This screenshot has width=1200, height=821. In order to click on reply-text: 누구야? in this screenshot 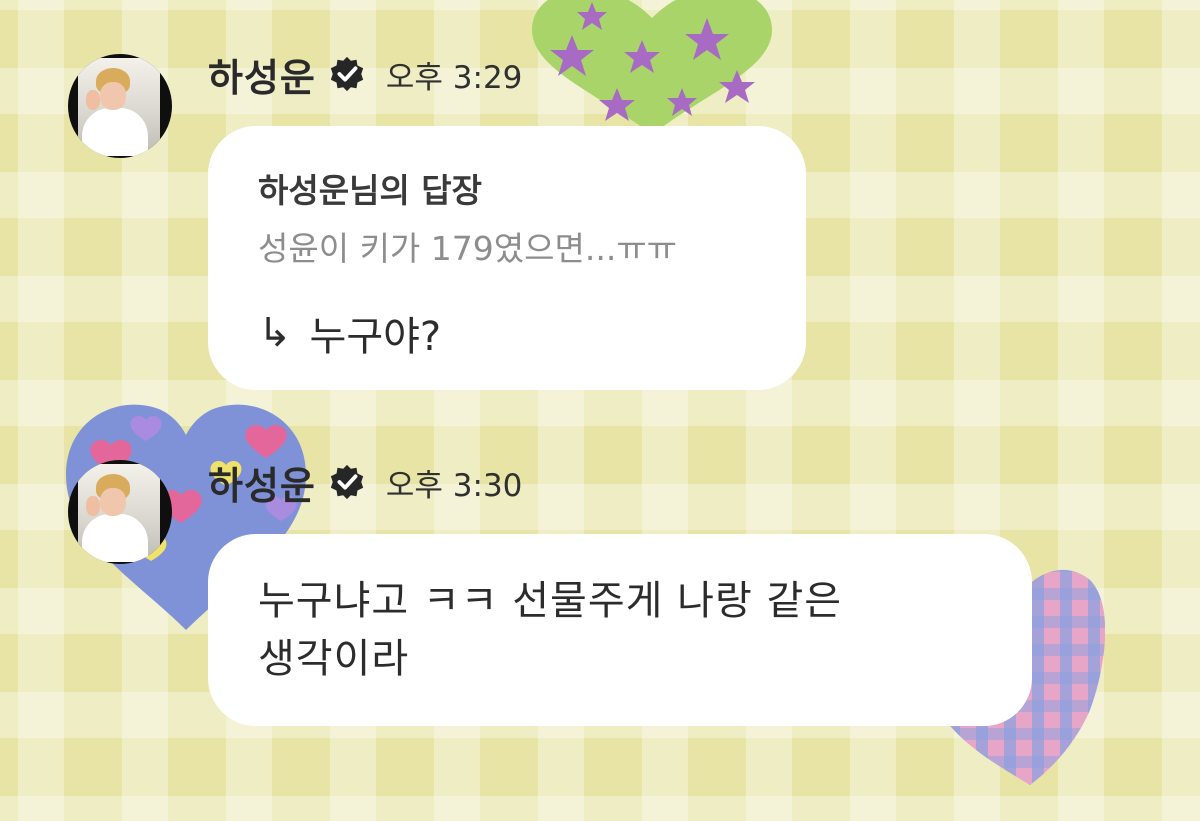, I will do `click(375, 337)`.